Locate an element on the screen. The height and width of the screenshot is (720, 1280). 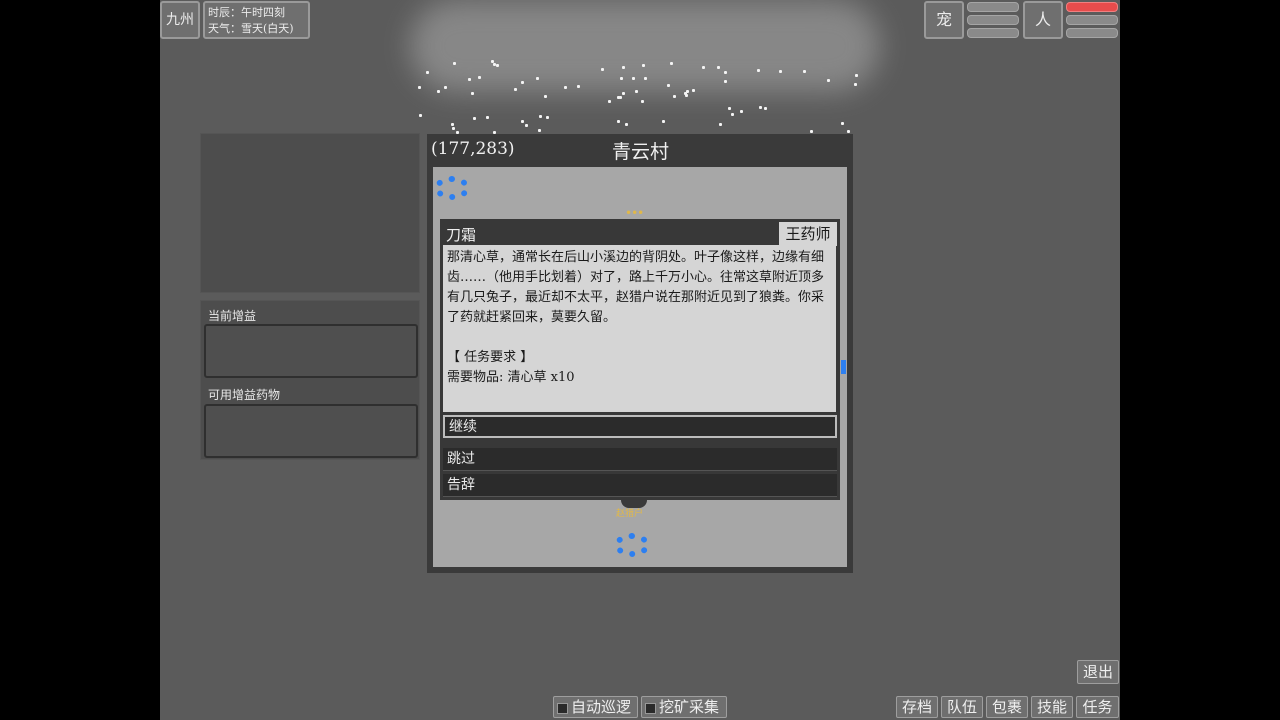
mining-toggle: 挖矿采集 is located at coordinates (684, 707).